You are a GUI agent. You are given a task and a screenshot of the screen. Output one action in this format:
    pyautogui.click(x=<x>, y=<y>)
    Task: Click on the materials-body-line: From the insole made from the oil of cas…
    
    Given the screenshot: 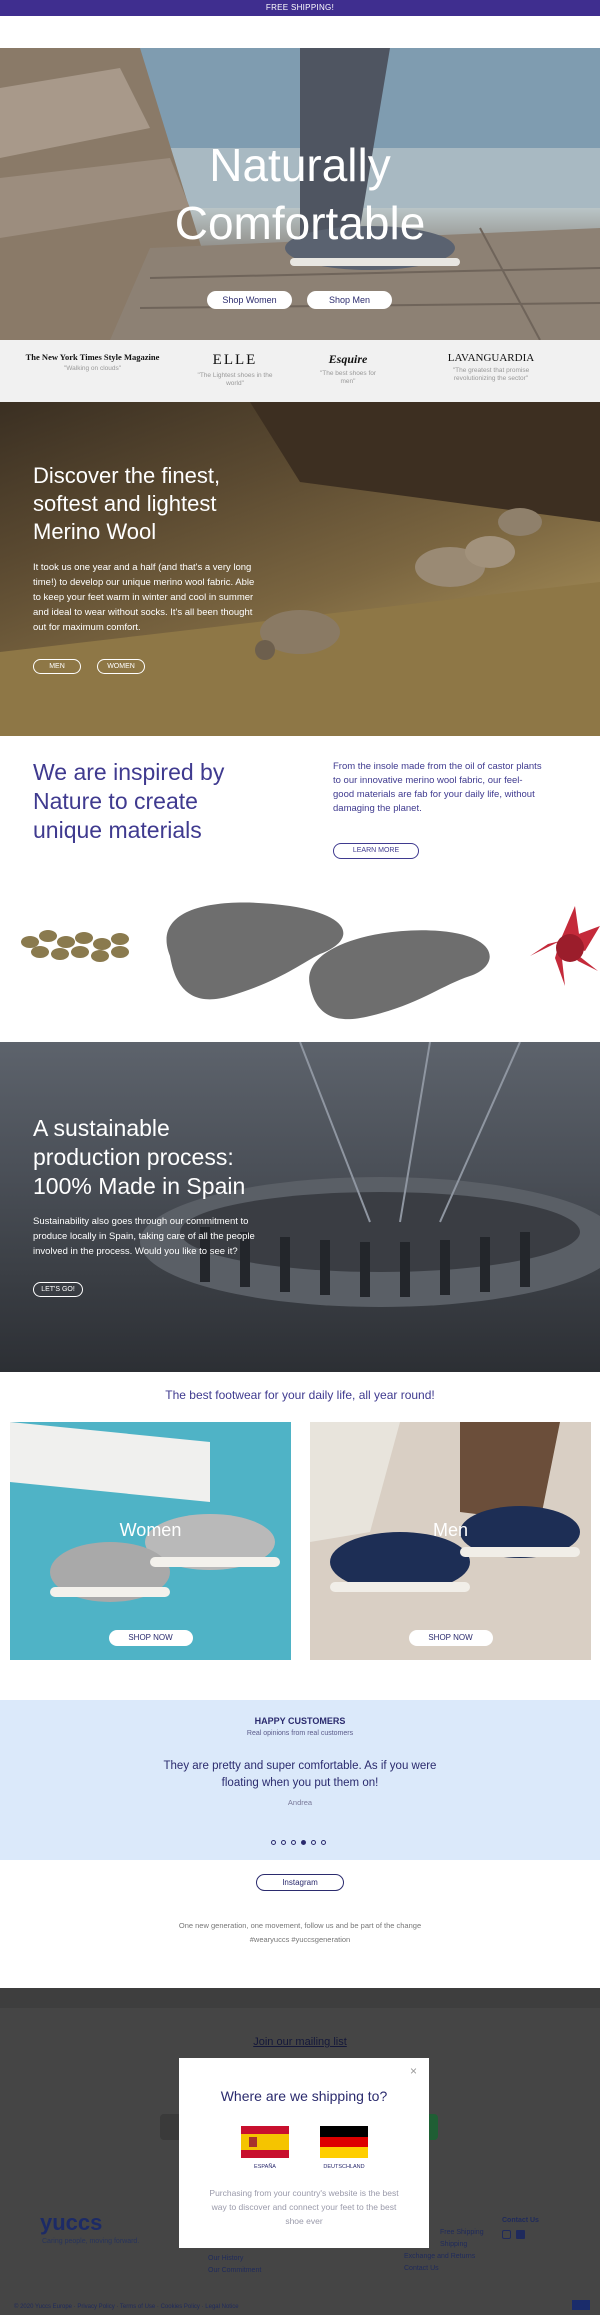 What is the action you would take?
    pyautogui.click(x=437, y=766)
    